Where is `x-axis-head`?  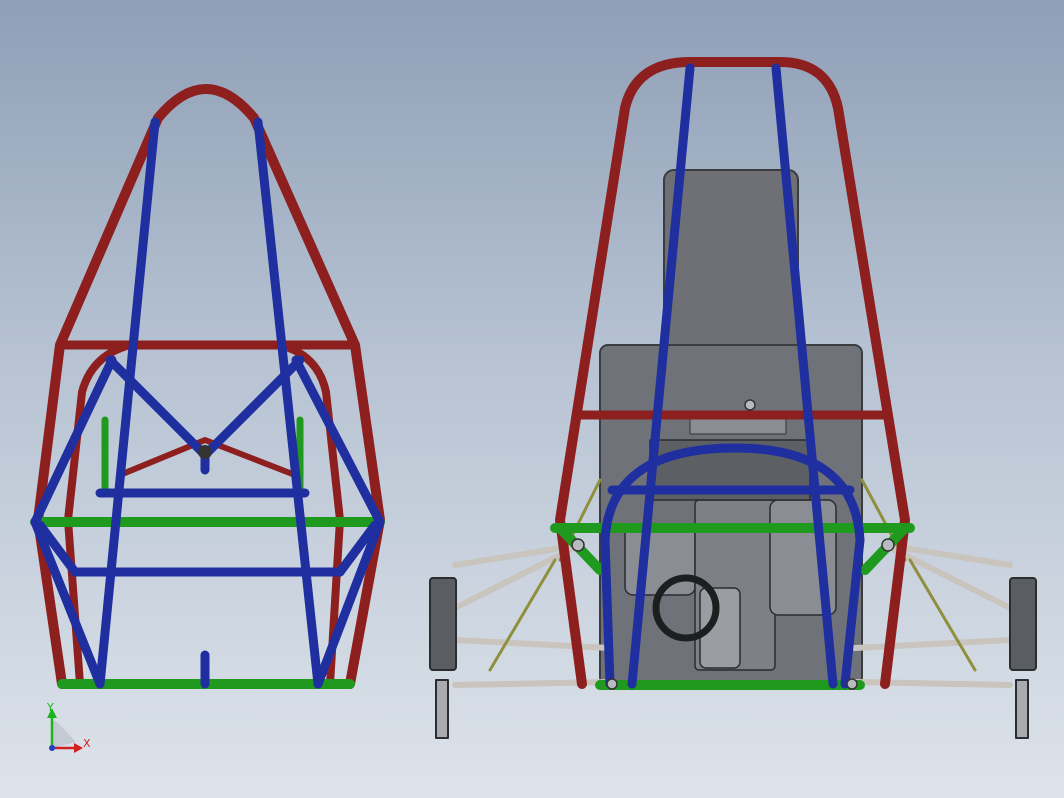
x-axis-head is located at coordinates (78, 748).